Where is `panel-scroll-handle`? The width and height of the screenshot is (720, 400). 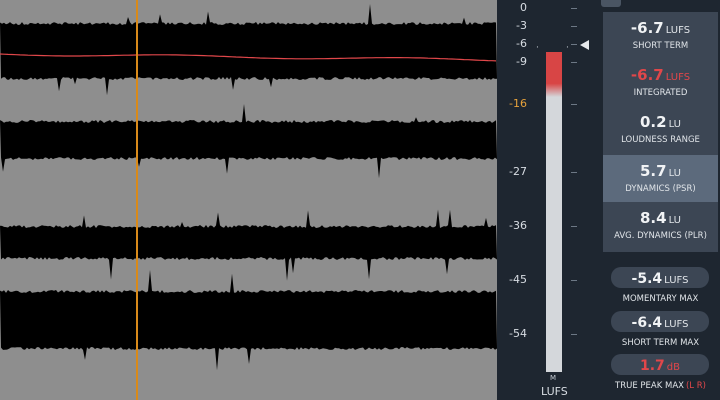 panel-scroll-handle is located at coordinates (611, 3).